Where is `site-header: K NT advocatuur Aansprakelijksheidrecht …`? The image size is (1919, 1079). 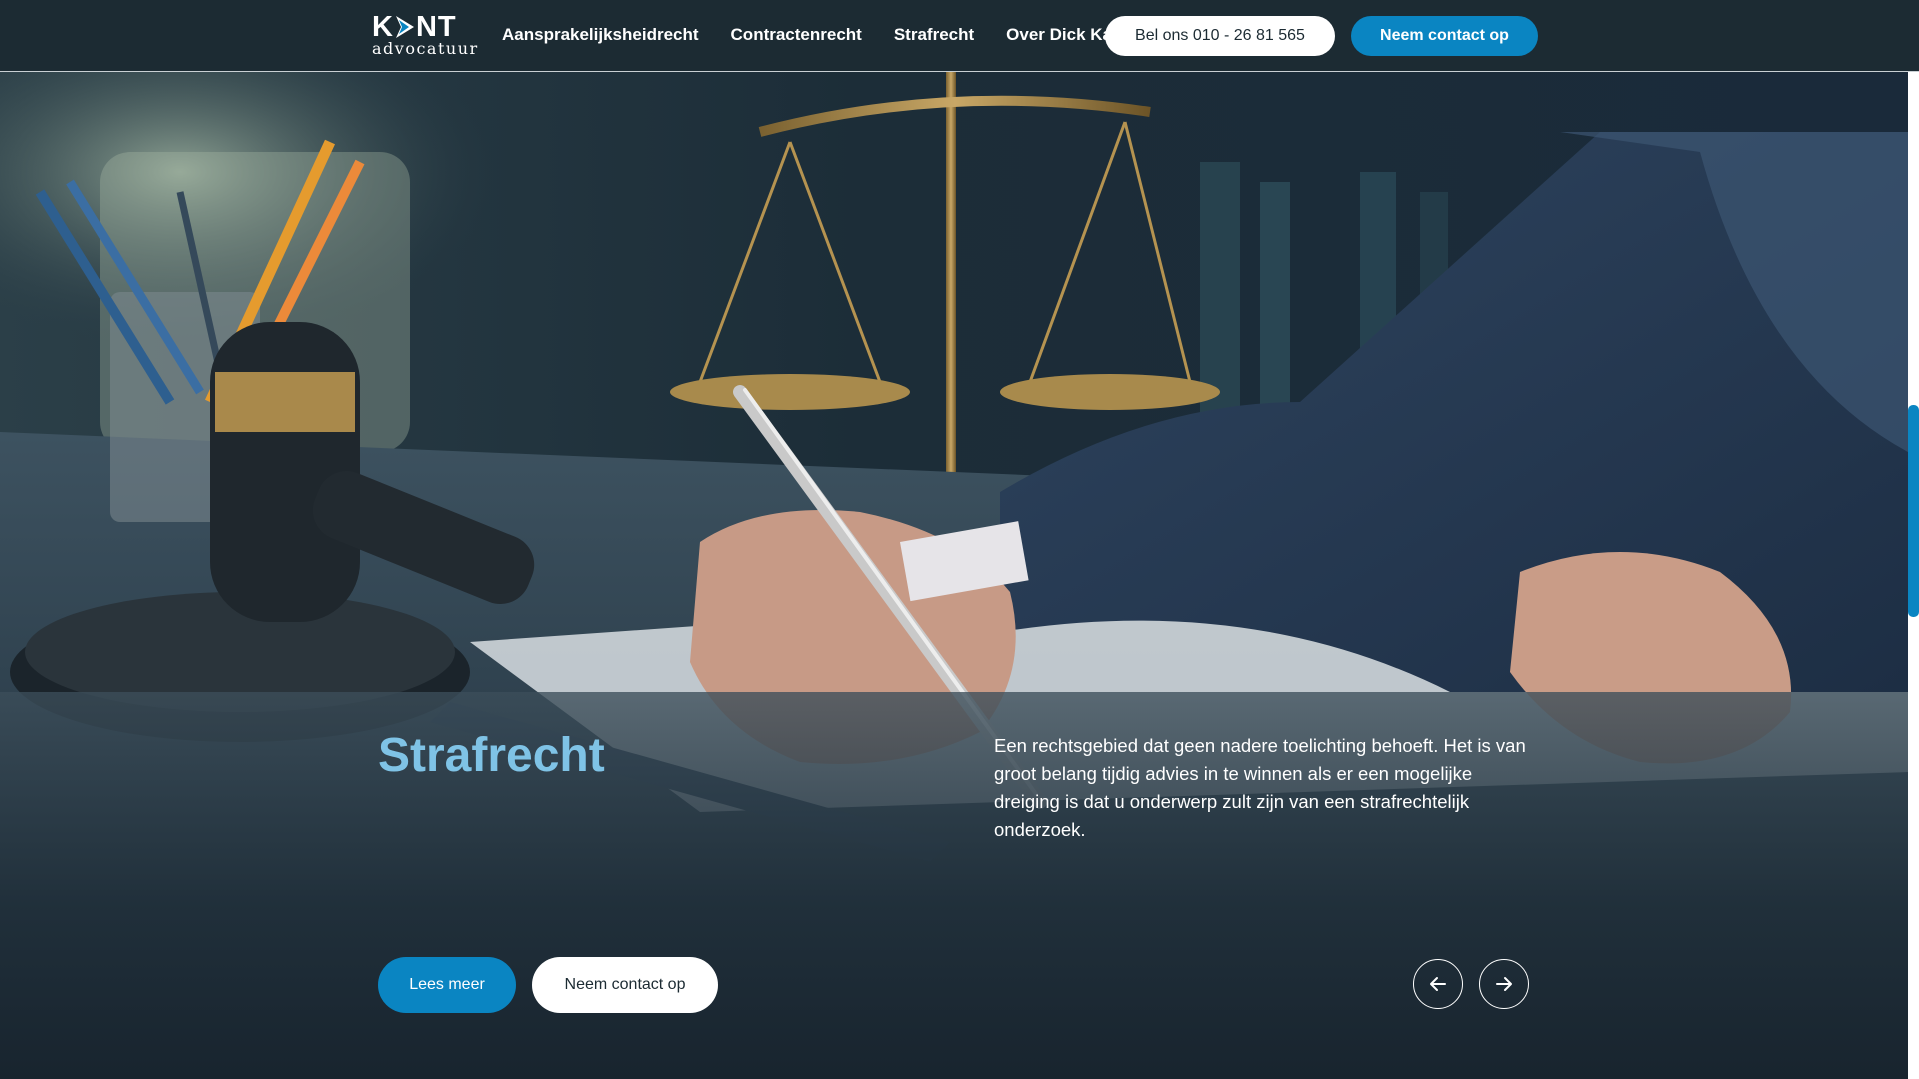
site-header: K NT advocatuur Aansprakelijksheidrecht … is located at coordinates (959, 36).